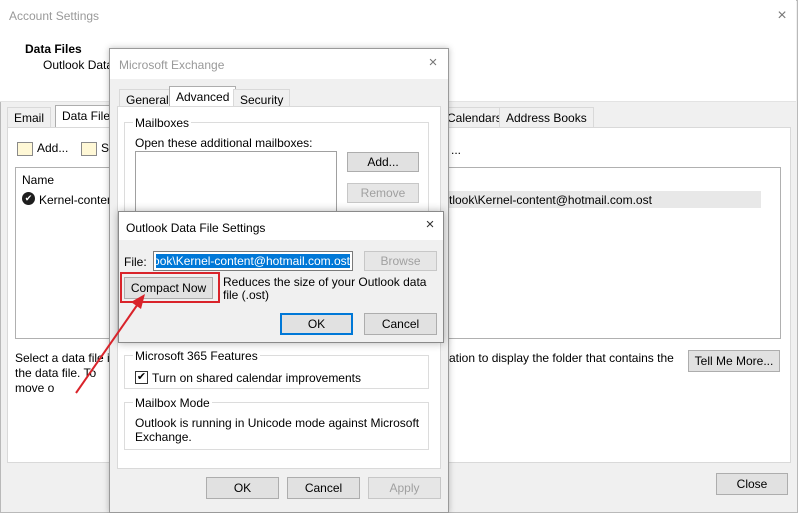 Image resolution: width=798 pixels, height=513 pixels. I want to click on file-path-input: ook\Kernel-content@hotmail.com.ost, so click(253, 261).